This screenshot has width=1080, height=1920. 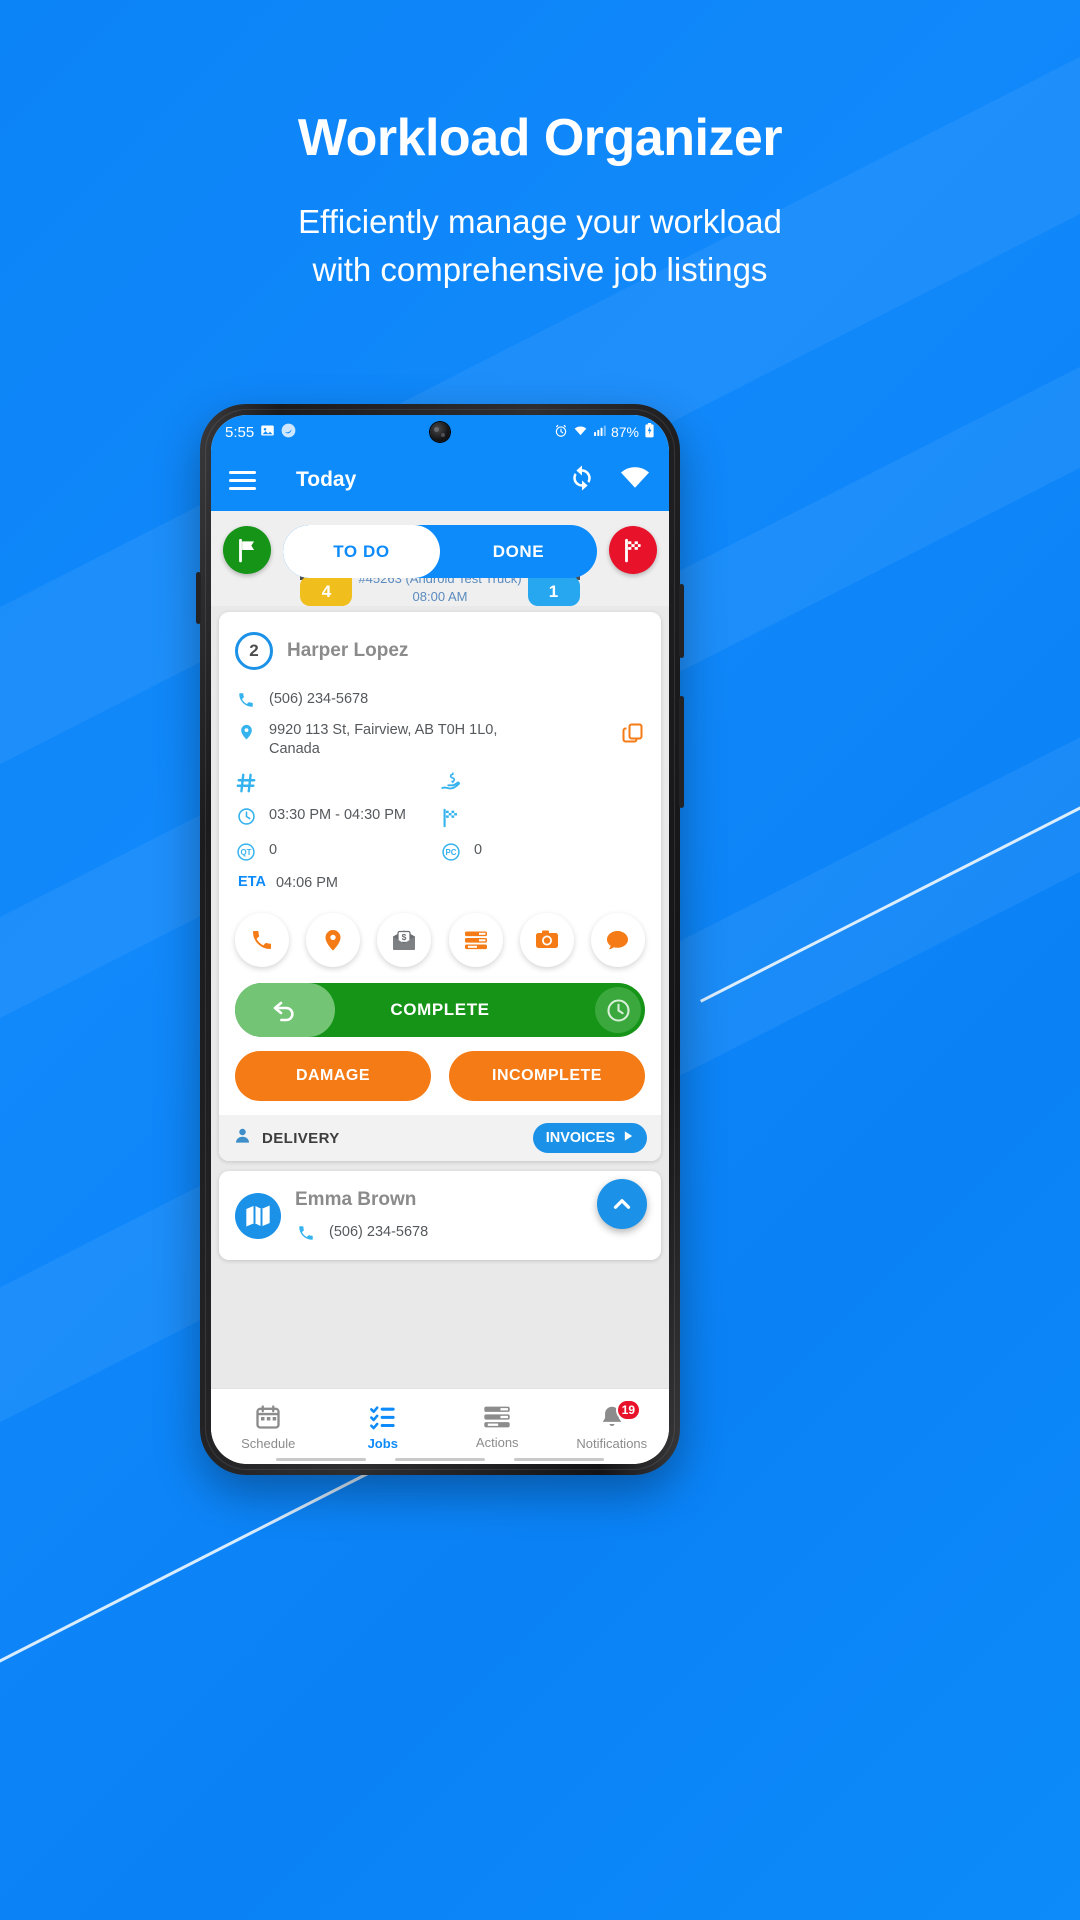 I want to click on status-time: 5:55, so click(x=240, y=432).